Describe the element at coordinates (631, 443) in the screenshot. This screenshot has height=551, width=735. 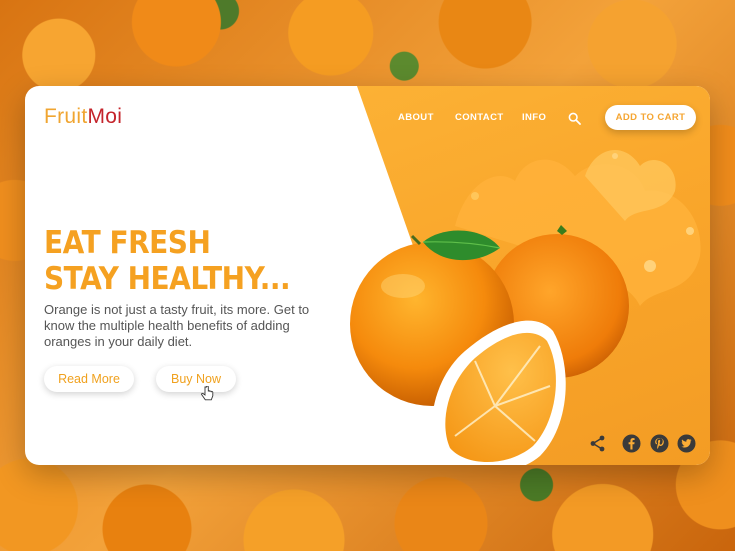
I see `facebook-icon` at that location.